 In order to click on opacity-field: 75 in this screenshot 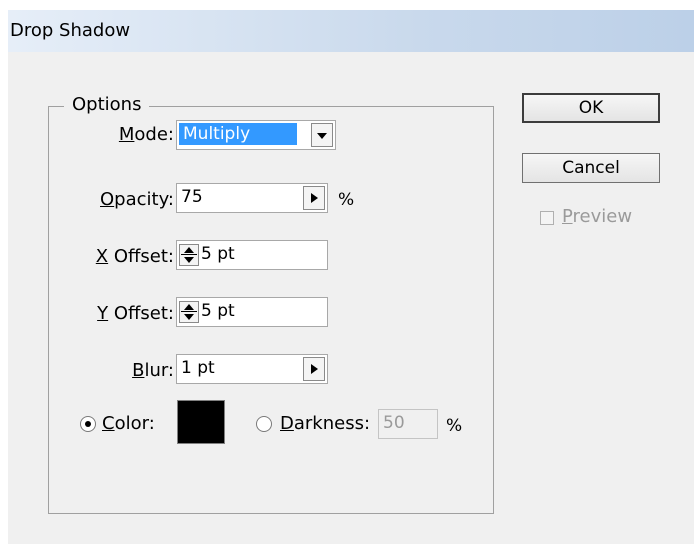, I will do `click(252, 198)`.